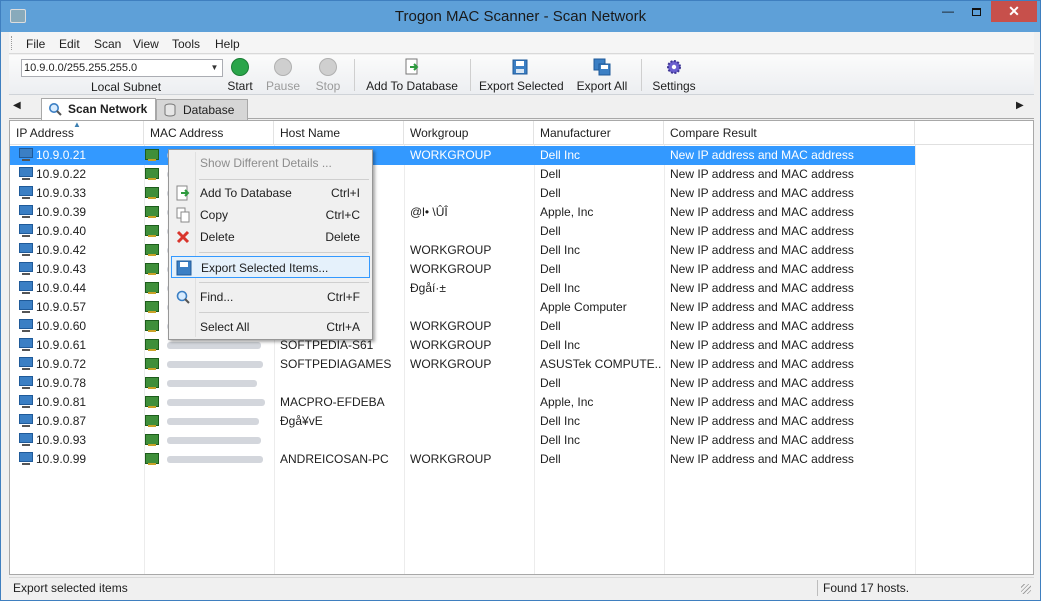 This screenshot has width=1041, height=601. I want to click on menu-separator, so click(284, 282).